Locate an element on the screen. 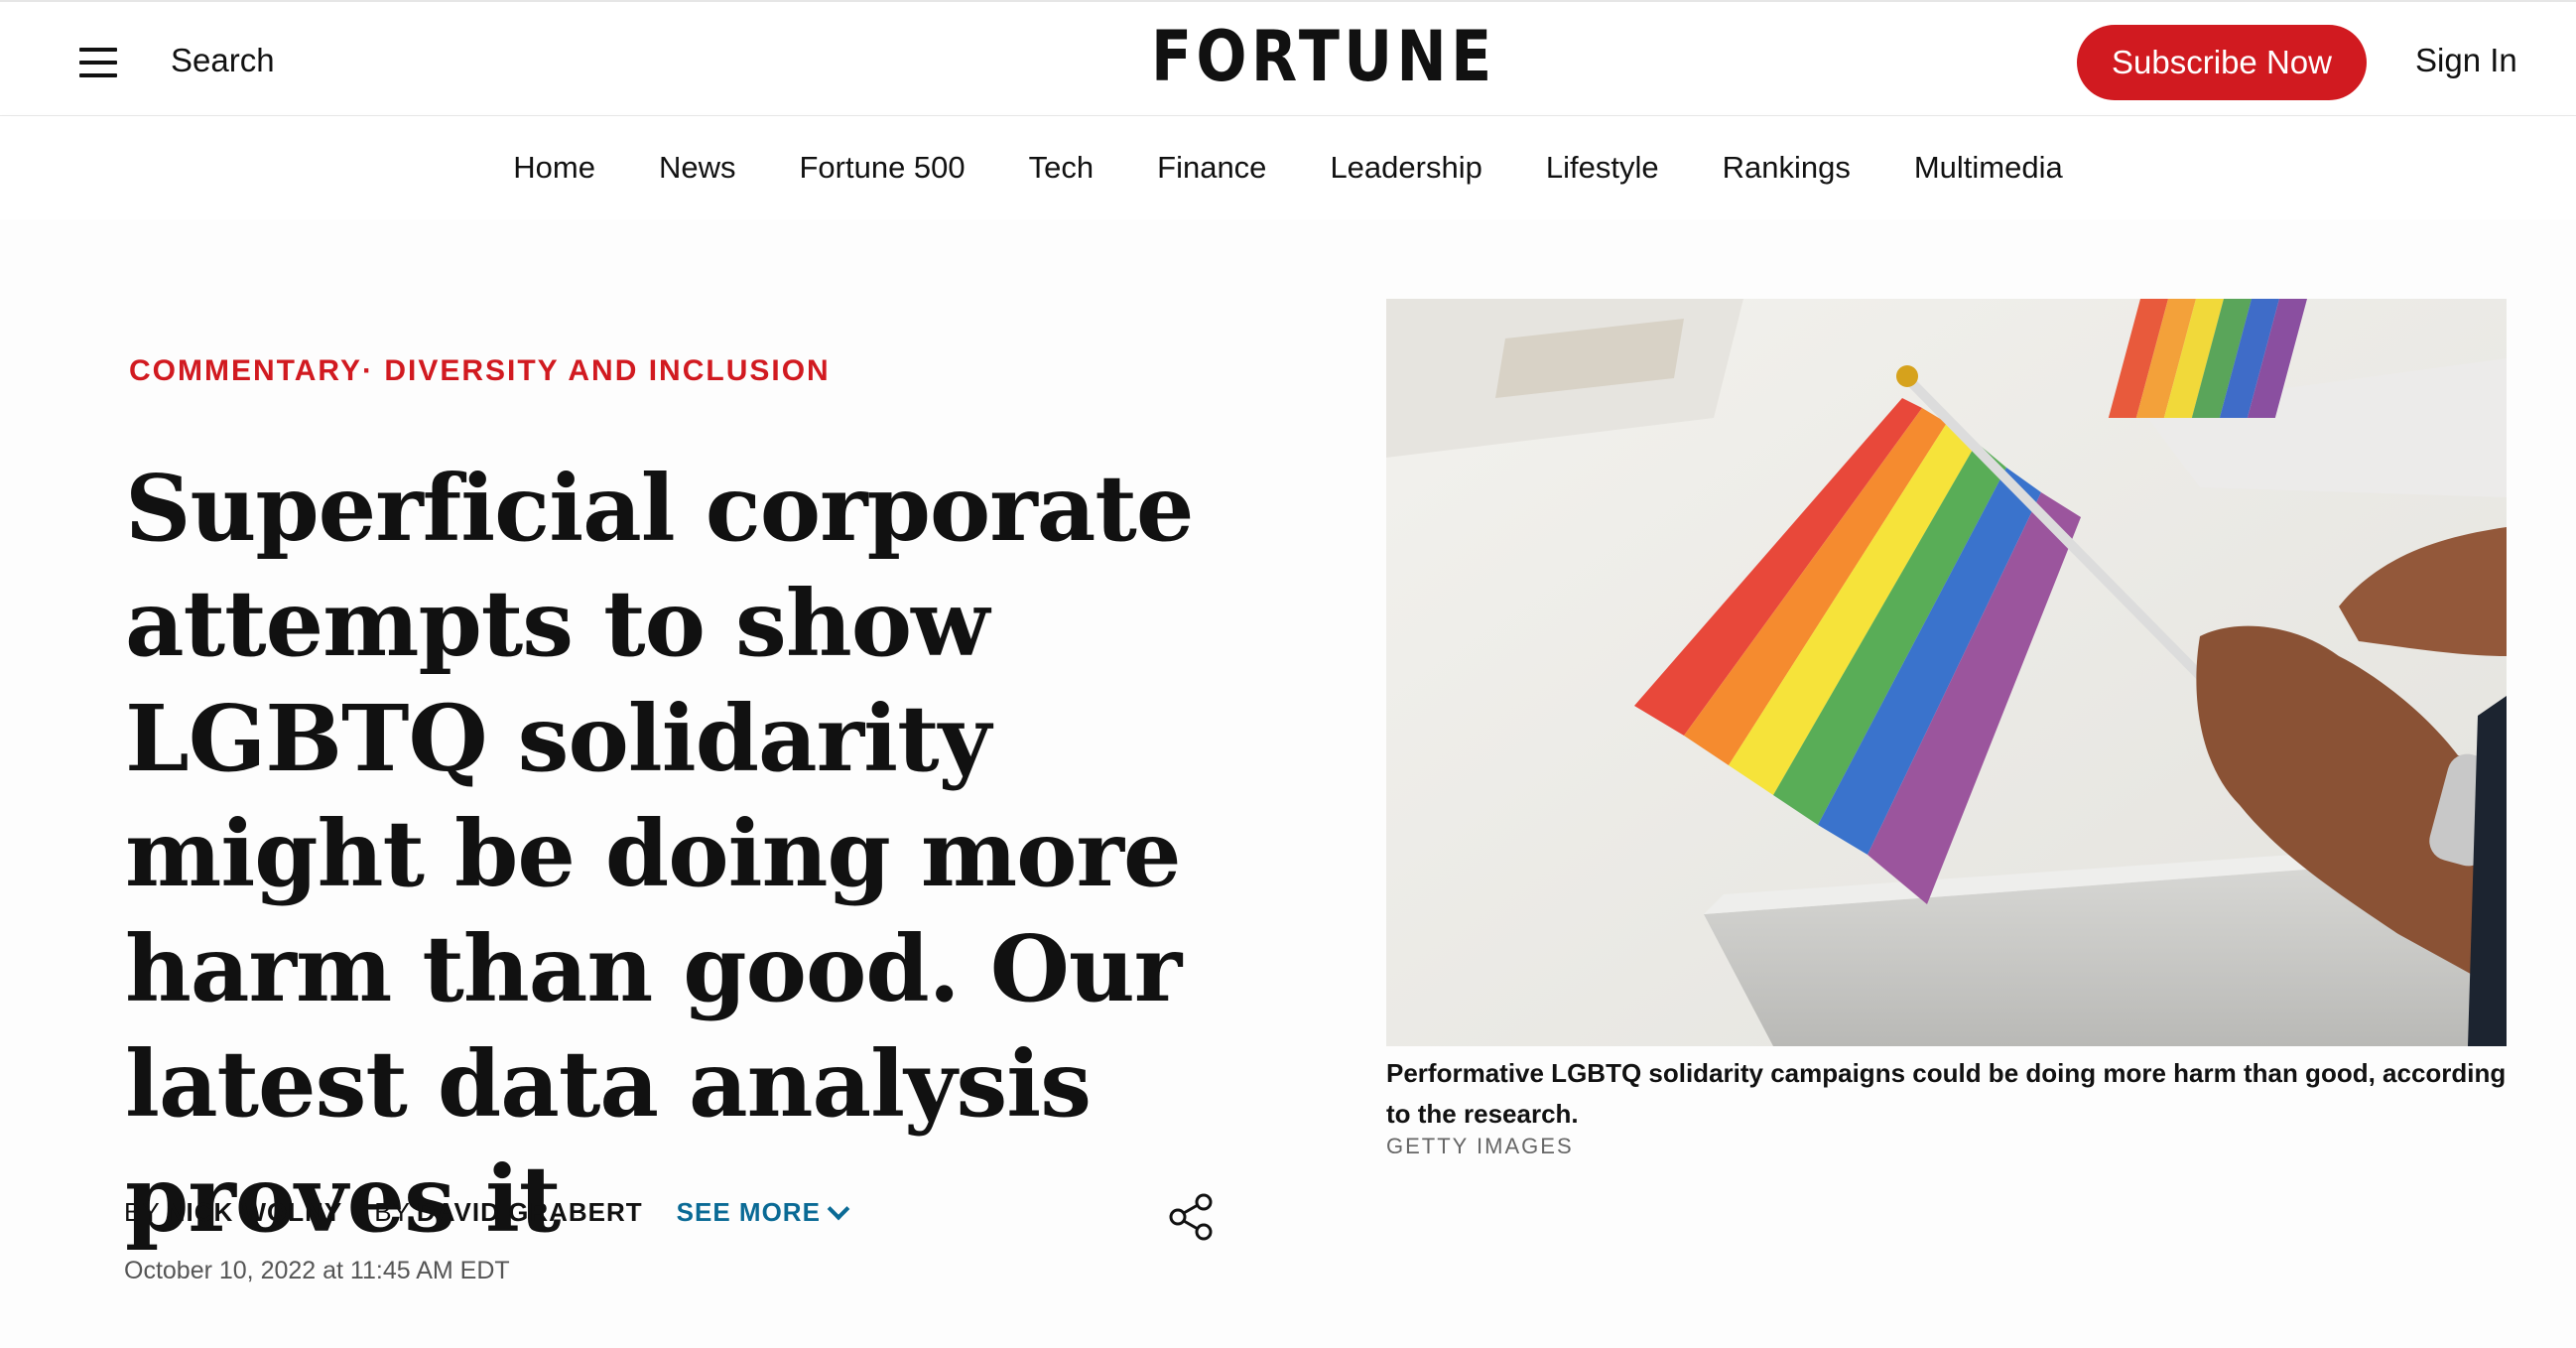  author-link-1: NICK WOLNY is located at coordinates (255, 1212).